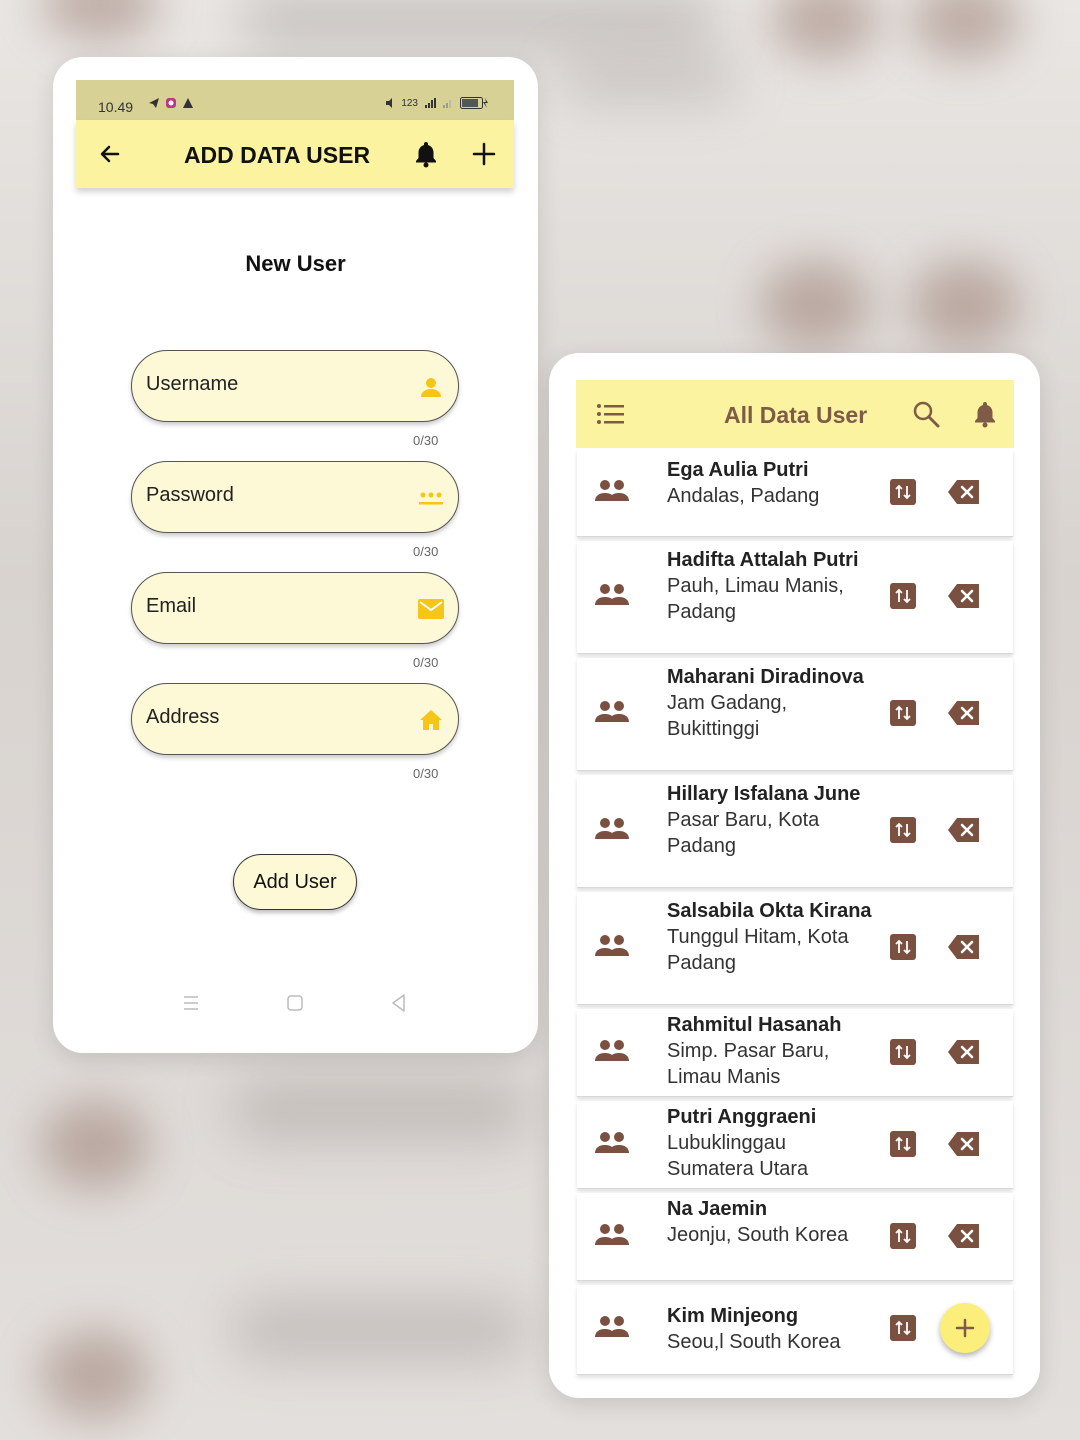 The image size is (1080, 1440). Describe the element at coordinates (409, 103) in the screenshot. I see `network-speed: 123` at that location.